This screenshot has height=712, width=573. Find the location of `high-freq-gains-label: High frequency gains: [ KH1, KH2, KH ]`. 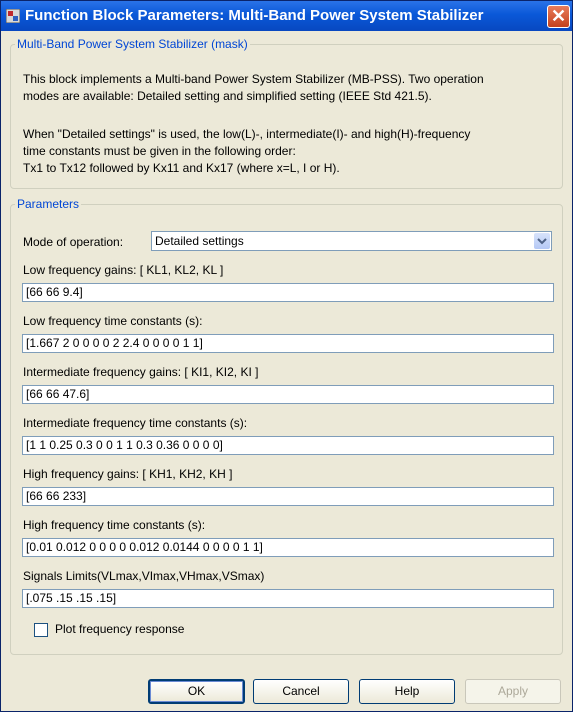

high-freq-gains-label: High frequency gains: [ KH1, KH2, KH ] is located at coordinates (128, 474).